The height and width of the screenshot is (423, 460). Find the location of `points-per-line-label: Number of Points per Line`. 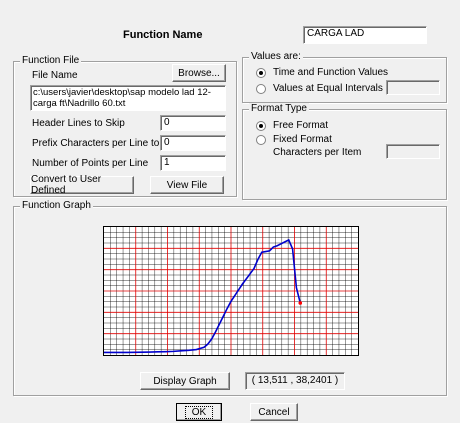

points-per-line-label: Number of Points per Line is located at coordinates (90, 163).